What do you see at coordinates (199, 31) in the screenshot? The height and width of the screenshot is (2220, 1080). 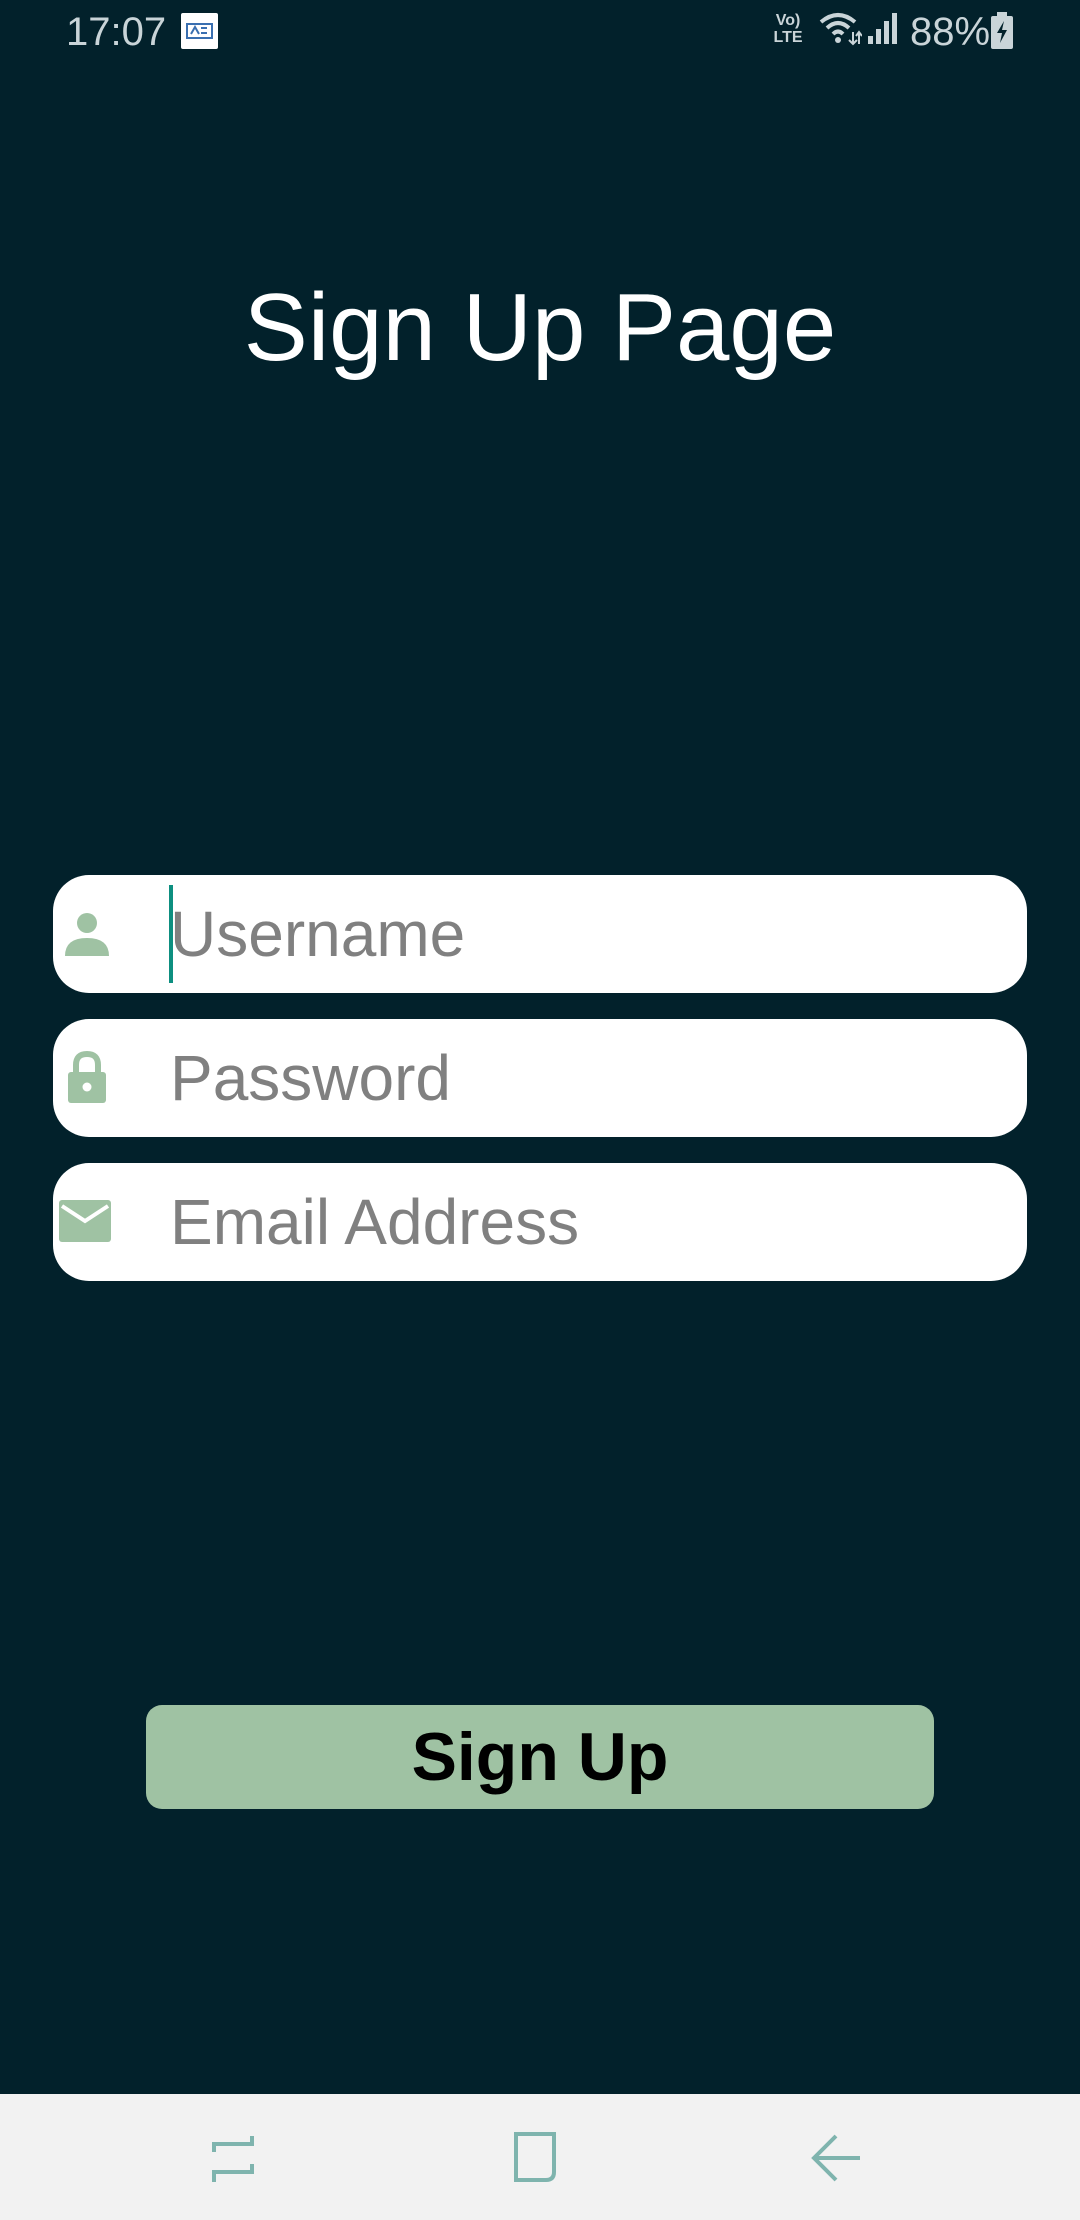 I see `notification-icon` at bounding box center [199, 31].